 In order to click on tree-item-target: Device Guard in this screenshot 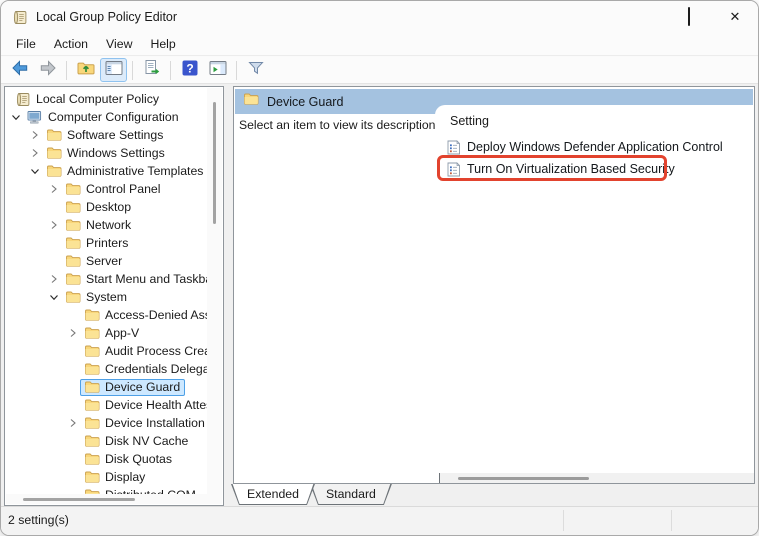, I will do `click(133, 387)`.